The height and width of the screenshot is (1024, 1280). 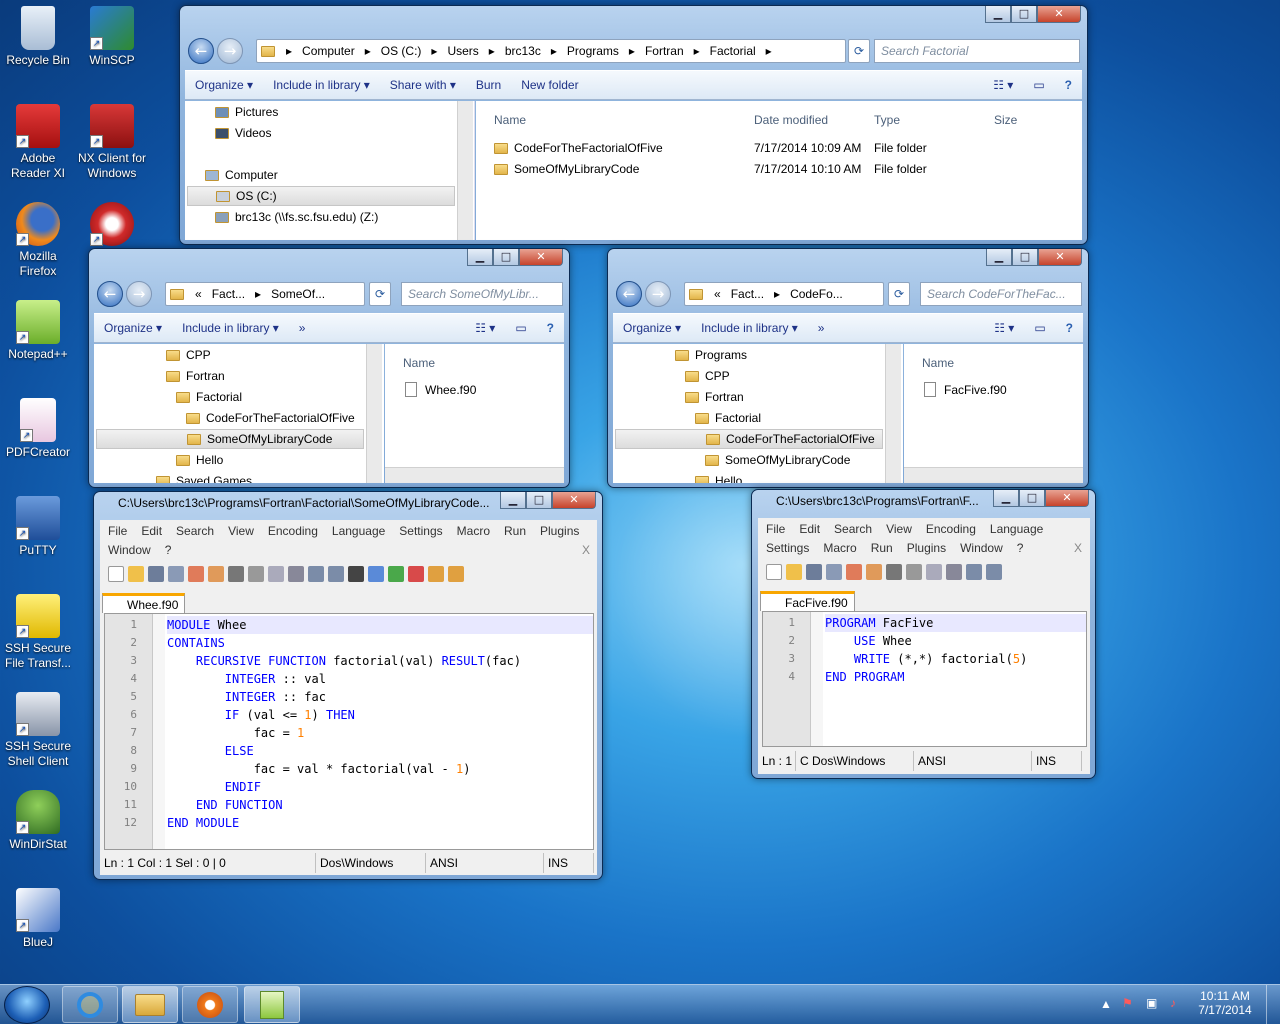 I want to click on column-header-type: Type, so click(x=887, y=120).